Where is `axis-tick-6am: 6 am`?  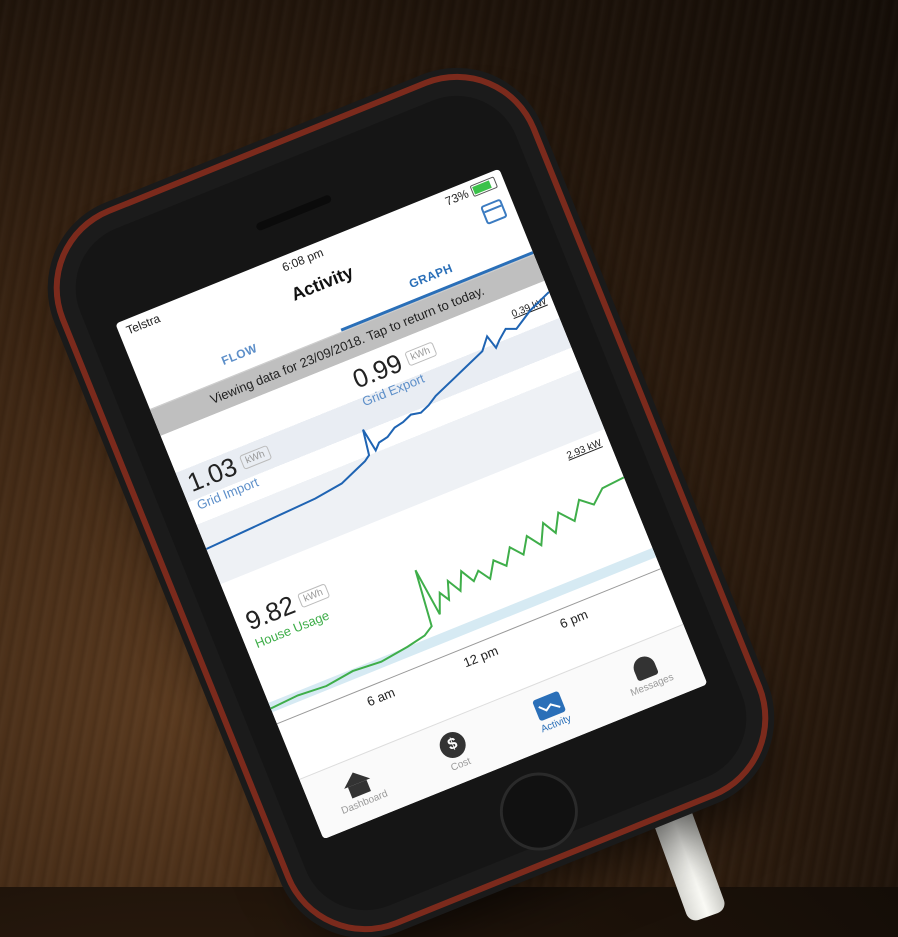
axis-tick-6am: 6 am is located at coordinates (381, 697).